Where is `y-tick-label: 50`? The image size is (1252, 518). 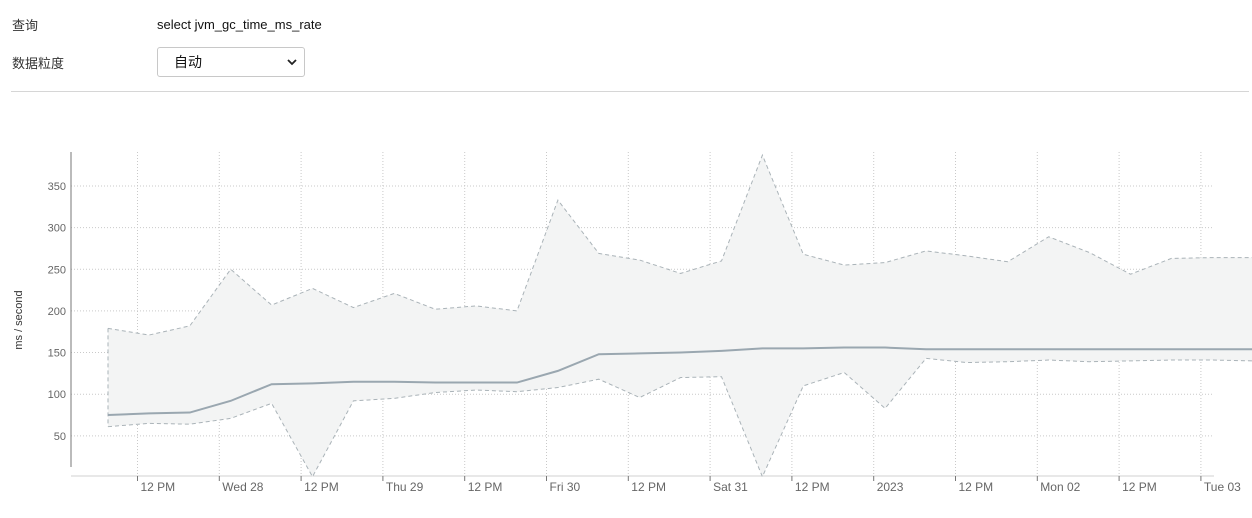
y-tick-label: 50 is located at coordinates (60, 437).